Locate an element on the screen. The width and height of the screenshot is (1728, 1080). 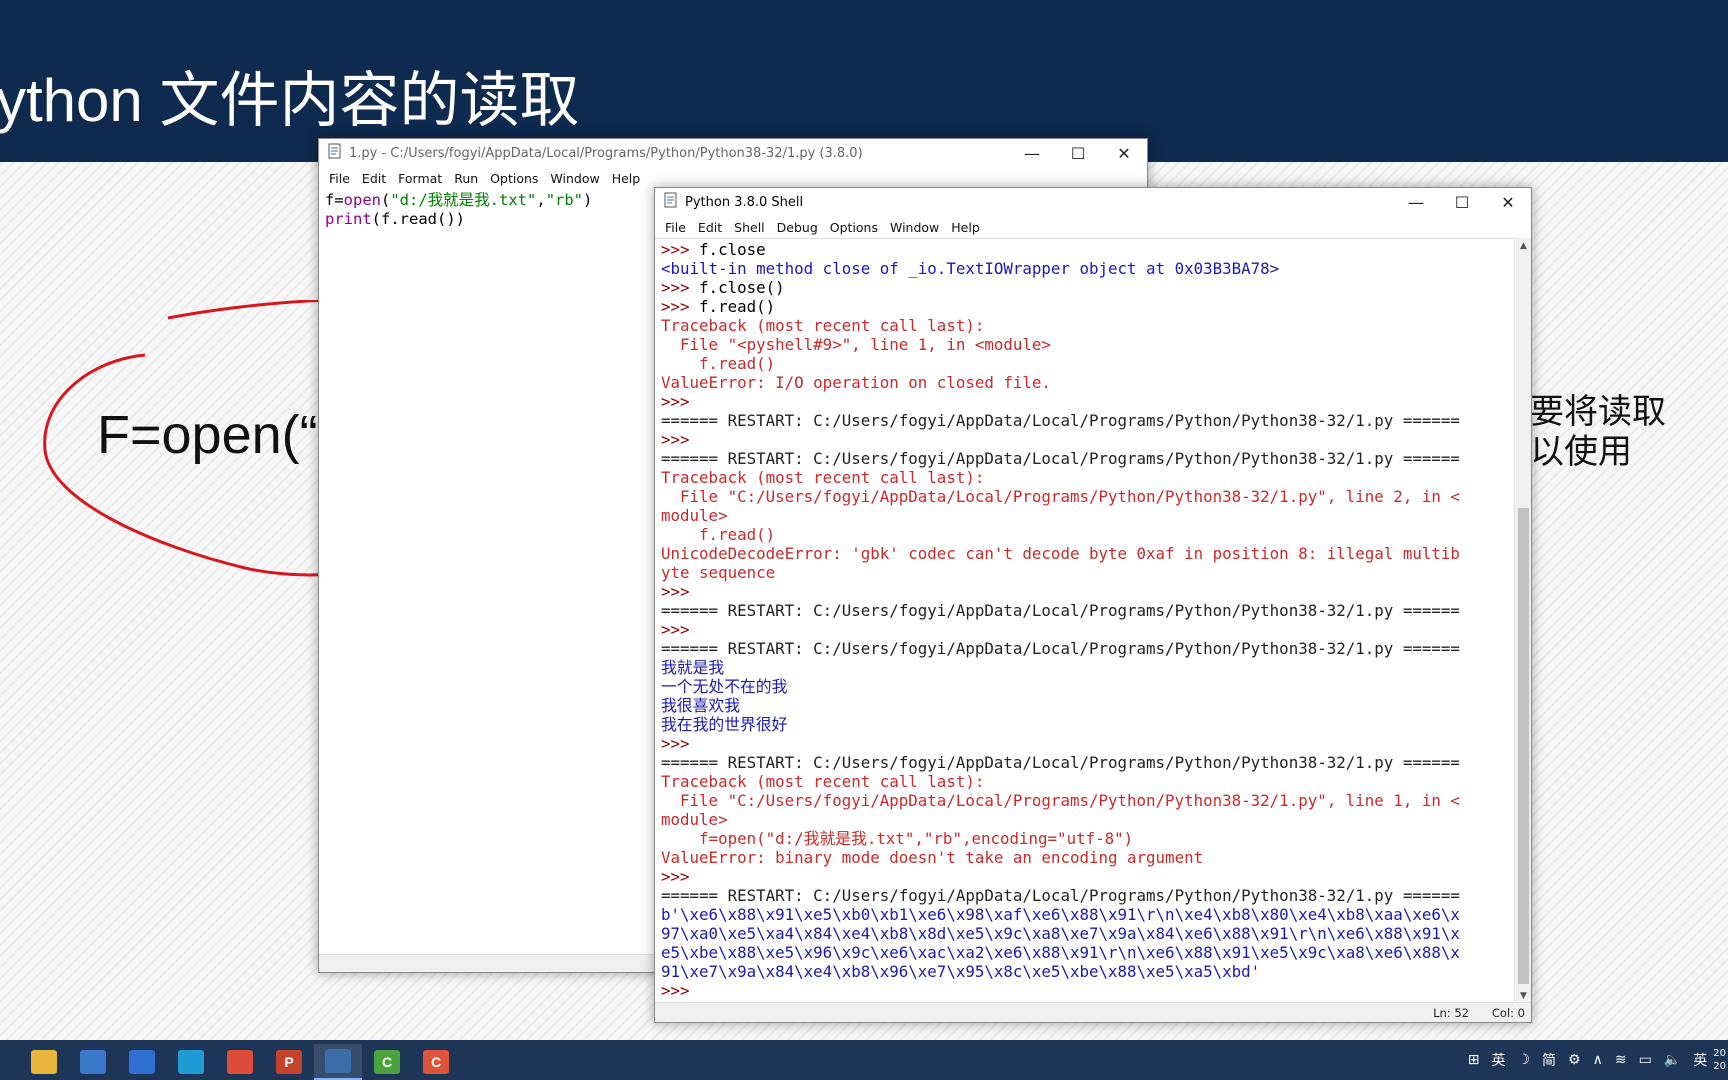
taskbar-app-edge is located at coordinates (191, 1062).